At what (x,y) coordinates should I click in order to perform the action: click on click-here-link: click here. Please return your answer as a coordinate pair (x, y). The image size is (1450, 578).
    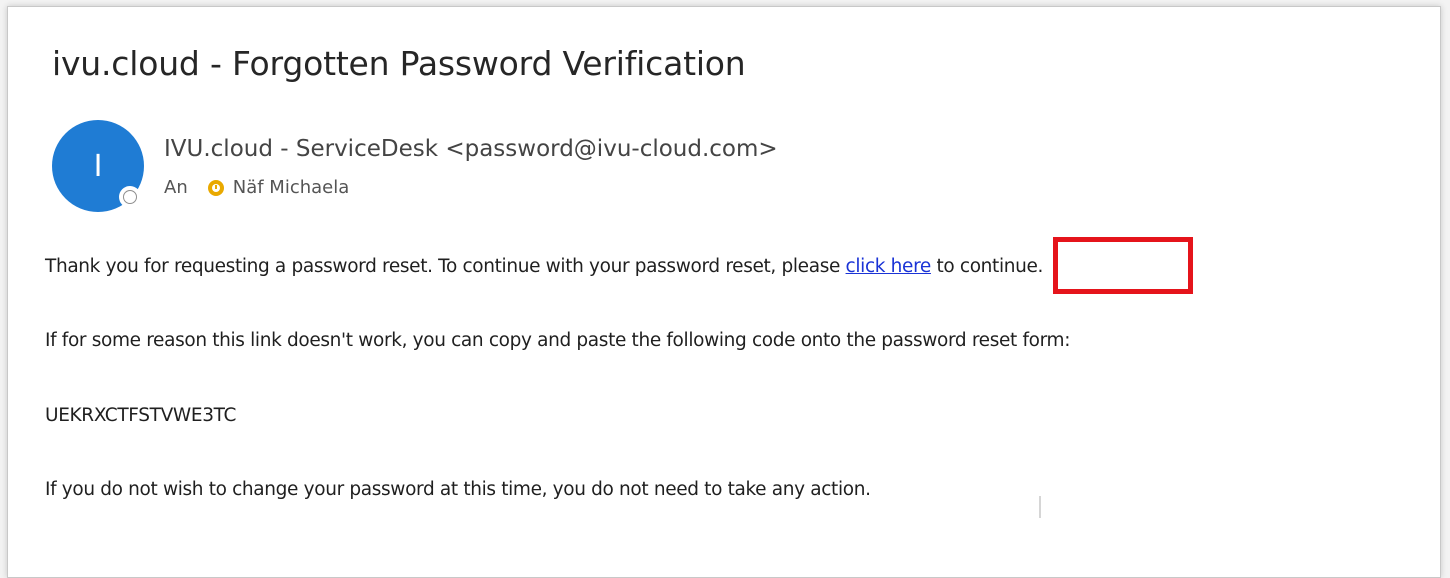
    Looking at the image, I should click on (889, 266).